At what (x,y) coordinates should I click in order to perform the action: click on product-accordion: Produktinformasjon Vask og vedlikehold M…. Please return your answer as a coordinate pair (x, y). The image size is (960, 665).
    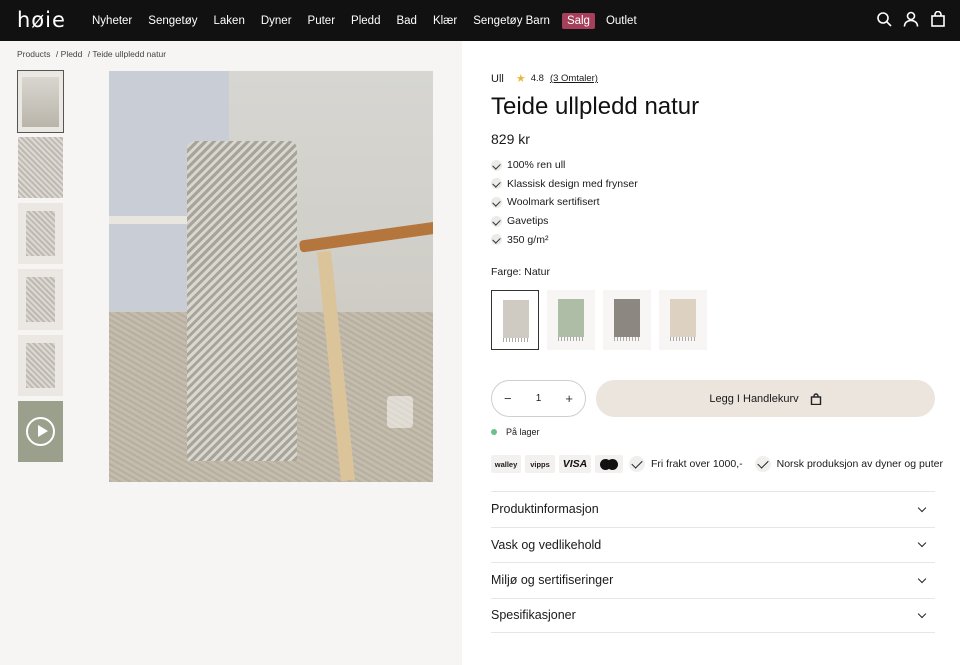
    Looking at the image, I should click on (713, 562).